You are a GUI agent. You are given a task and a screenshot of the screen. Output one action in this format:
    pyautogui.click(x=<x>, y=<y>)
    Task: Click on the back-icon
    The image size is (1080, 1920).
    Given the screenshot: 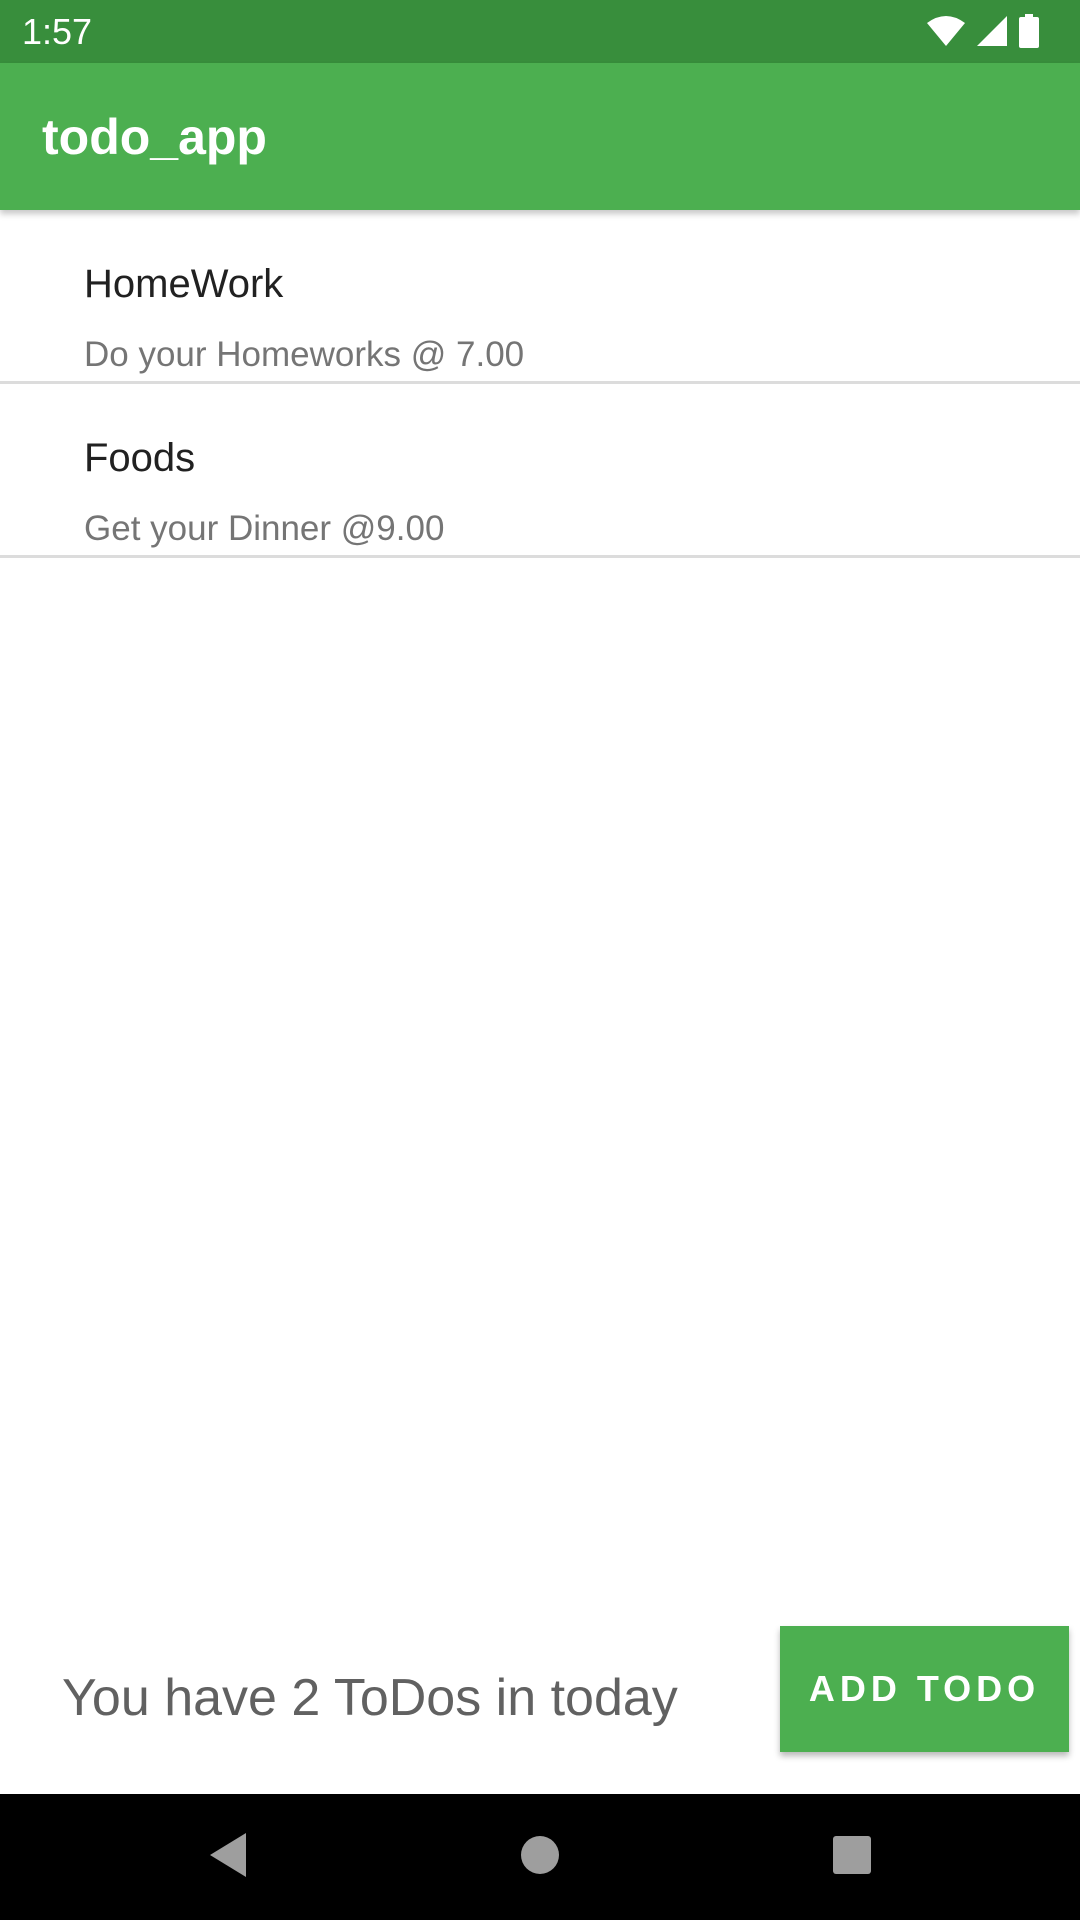 What is the action you would take?
    pyautogui.click(x=228, y=1857)
    